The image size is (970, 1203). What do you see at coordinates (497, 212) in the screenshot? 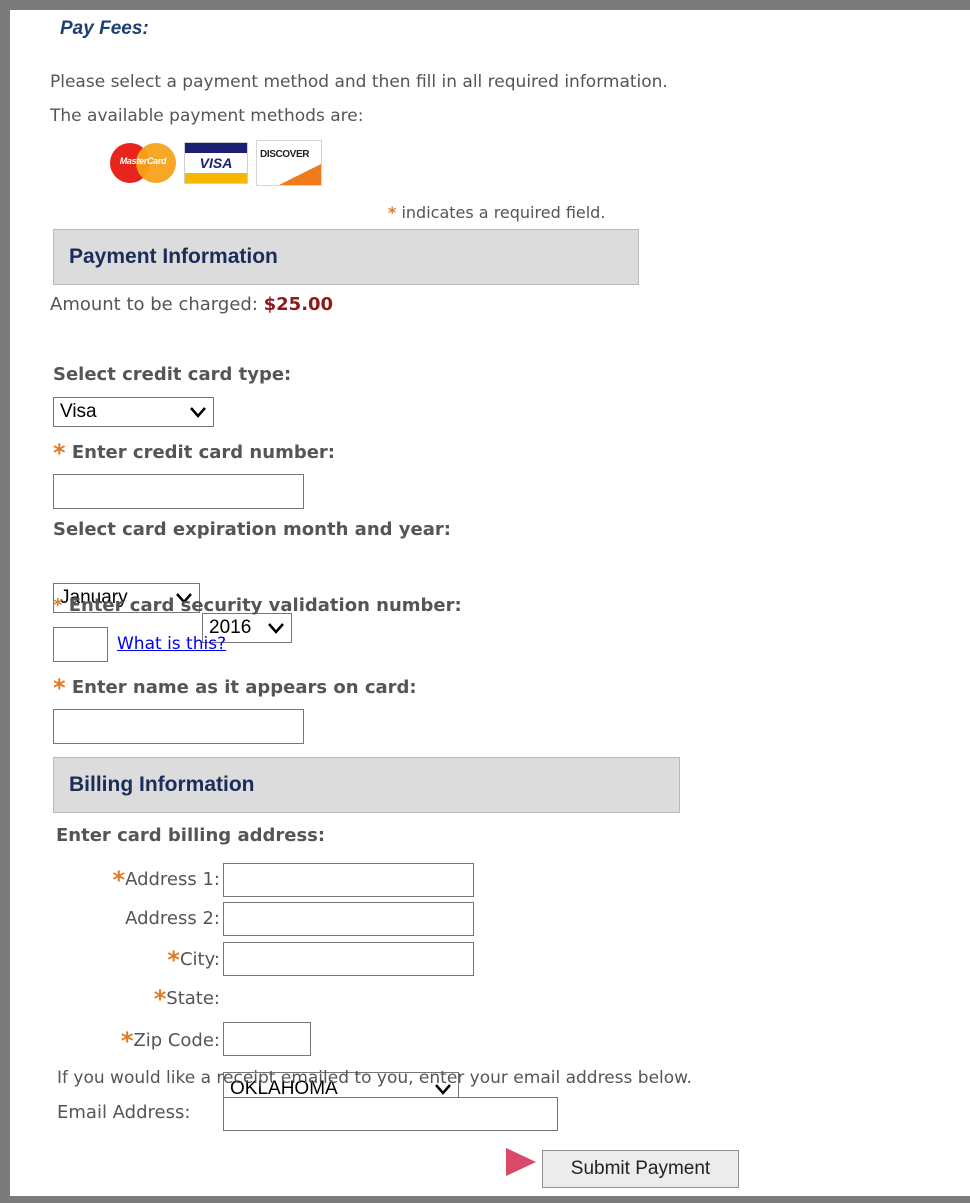
I see `required-field-note: * indicates a required field.` at bounding box center [497, 212].